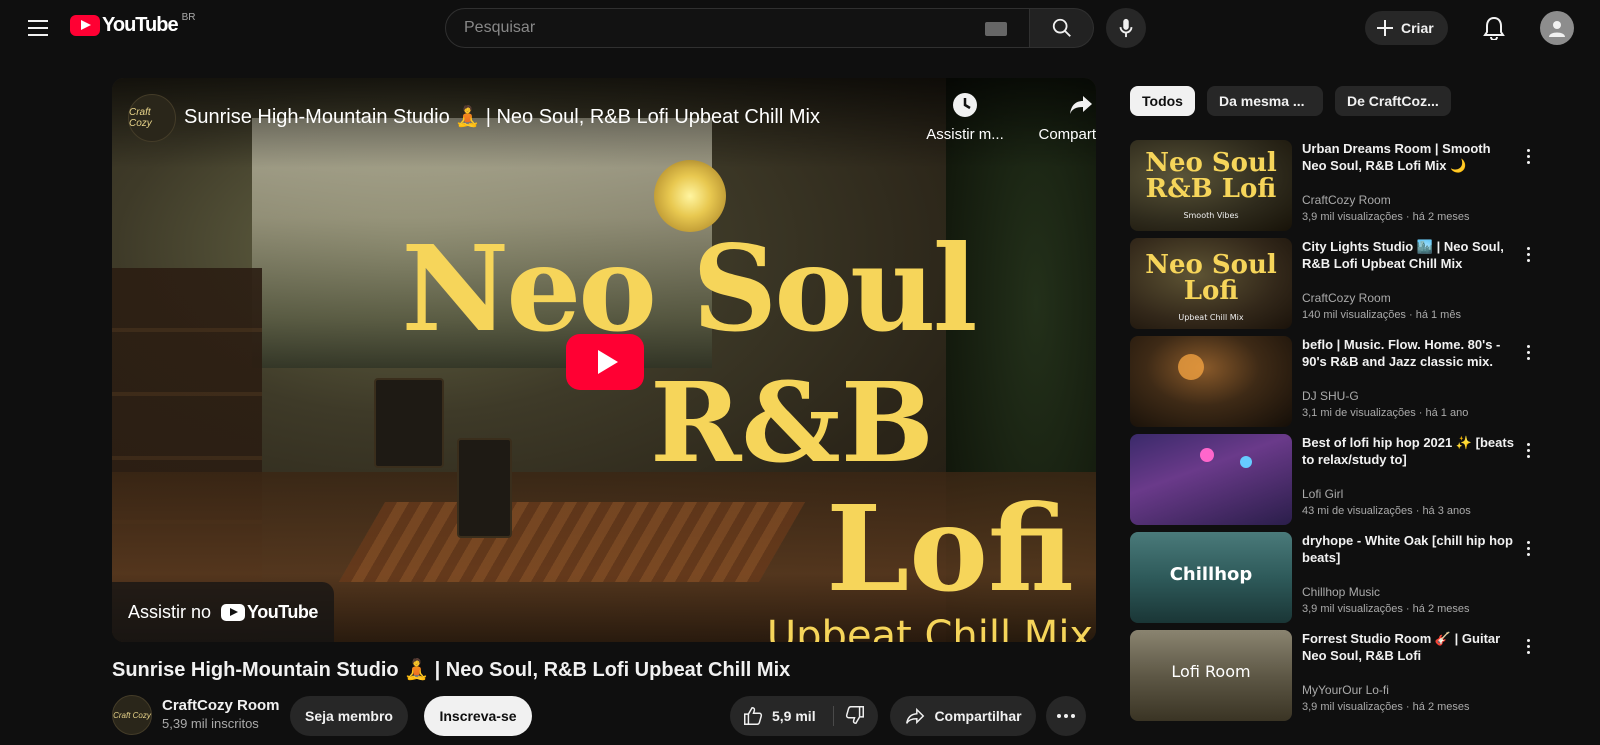  Describe the element at coordinates (1381, 315) in the screenshot. I see `recommendation-meta: 140 mil visualizações · há 1 mês` at that location.